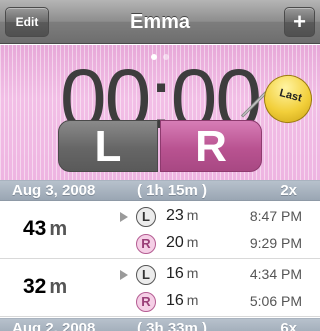 This screenshot has width=320, height=331. What do you see at coordinates (211, 146) in the screenshot?
I see `right-side-button: R` at bounding box center [211, 146].